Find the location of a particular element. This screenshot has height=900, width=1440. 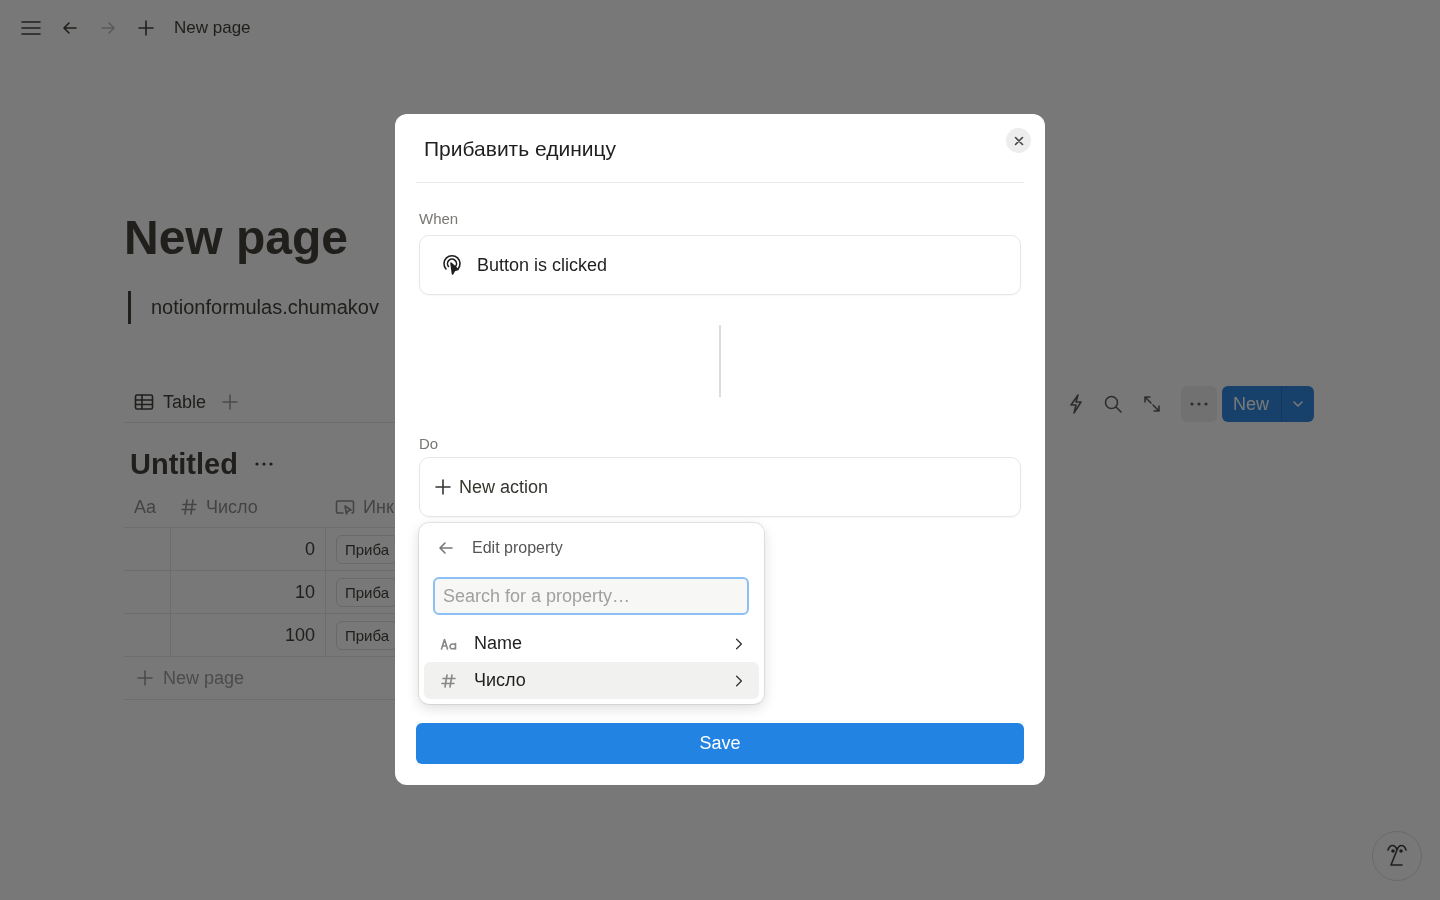

view-tab: Table is located at coordinates (170, 402).